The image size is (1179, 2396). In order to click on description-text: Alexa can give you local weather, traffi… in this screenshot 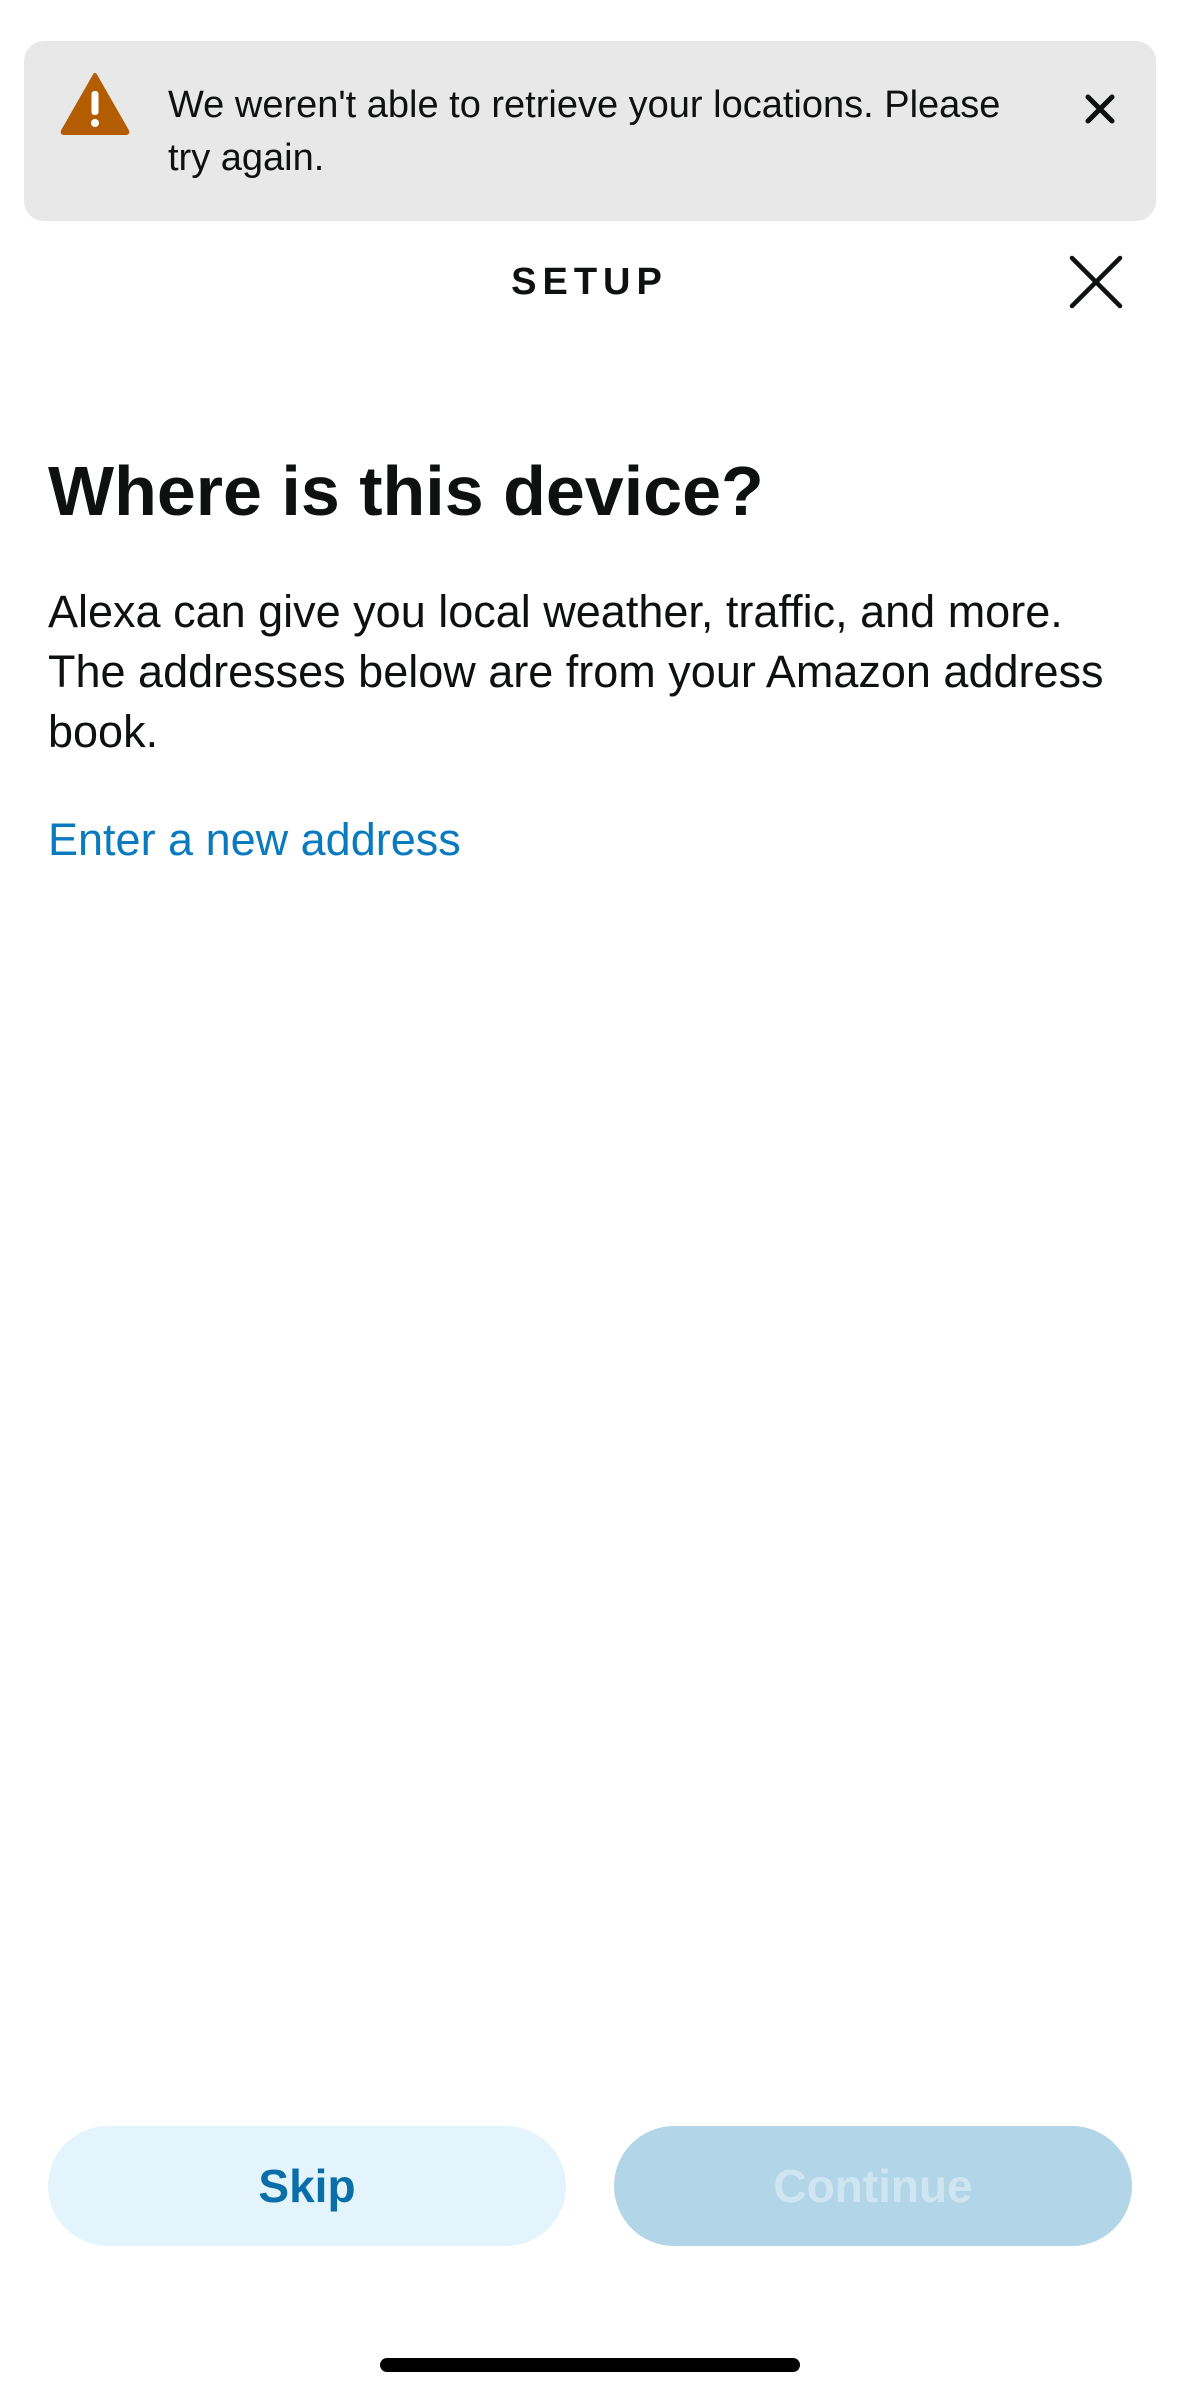, I will do `click(576, 671)`.